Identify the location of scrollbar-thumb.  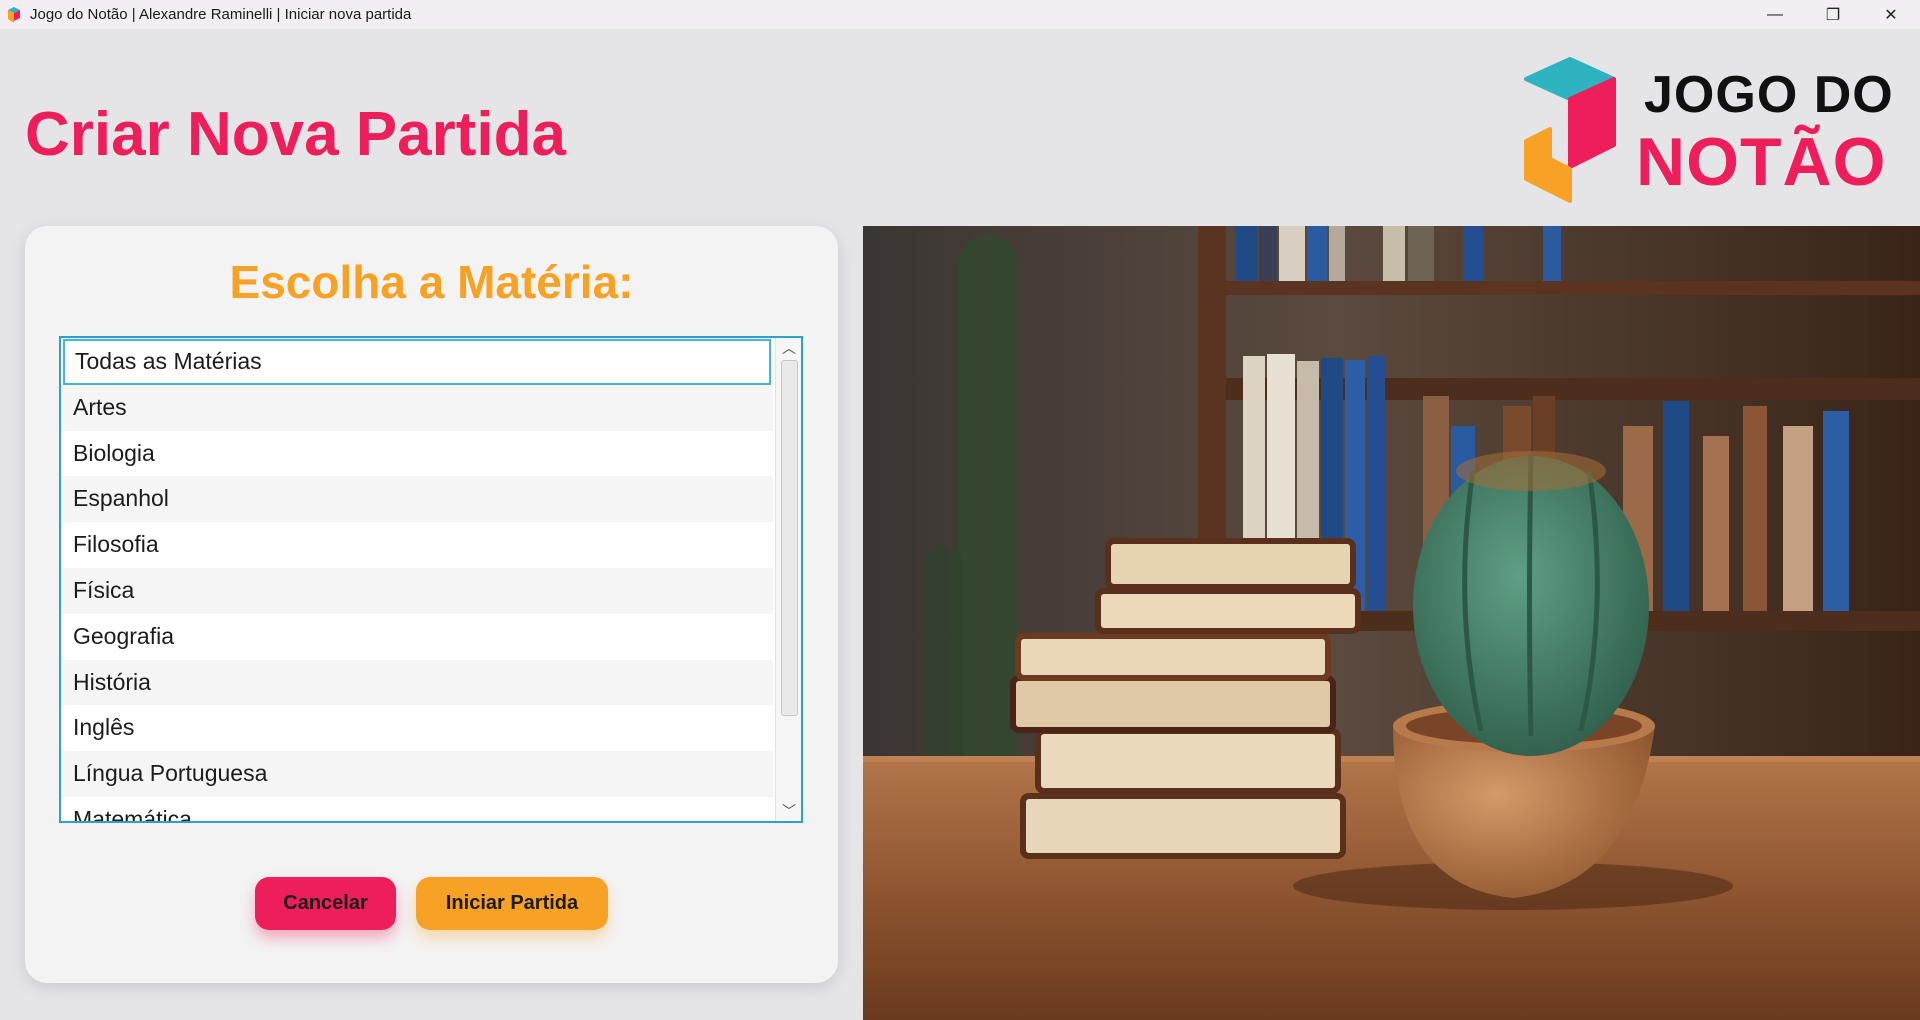
(789, 538).